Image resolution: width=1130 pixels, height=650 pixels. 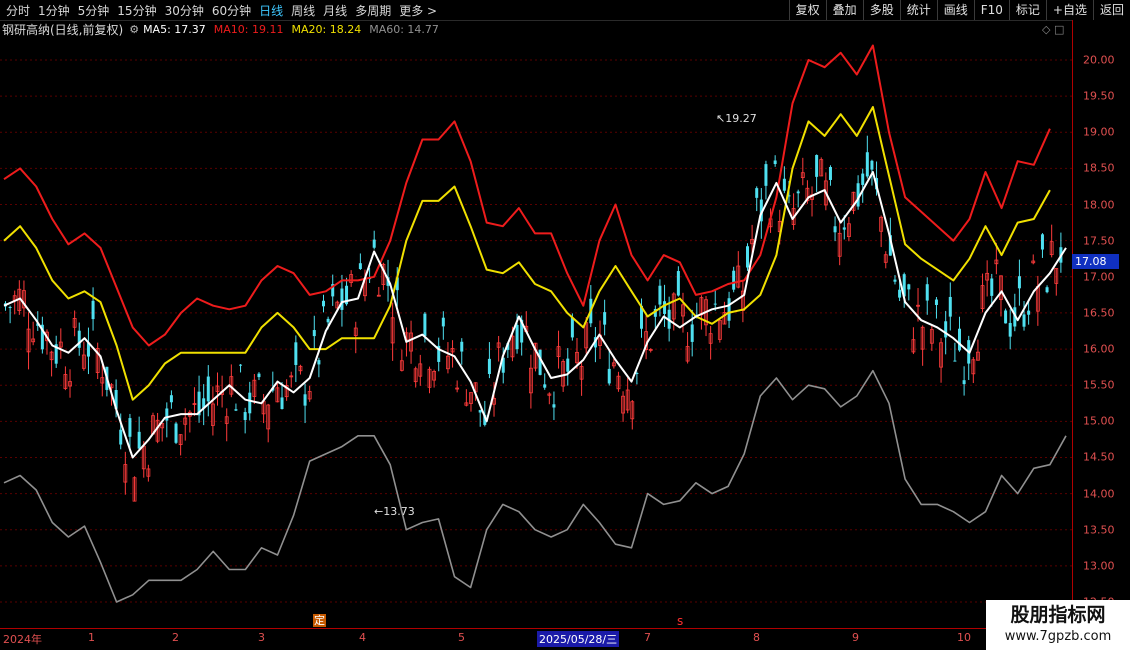 I want to click on high-value: 19.27, so click(x=741, y=118).